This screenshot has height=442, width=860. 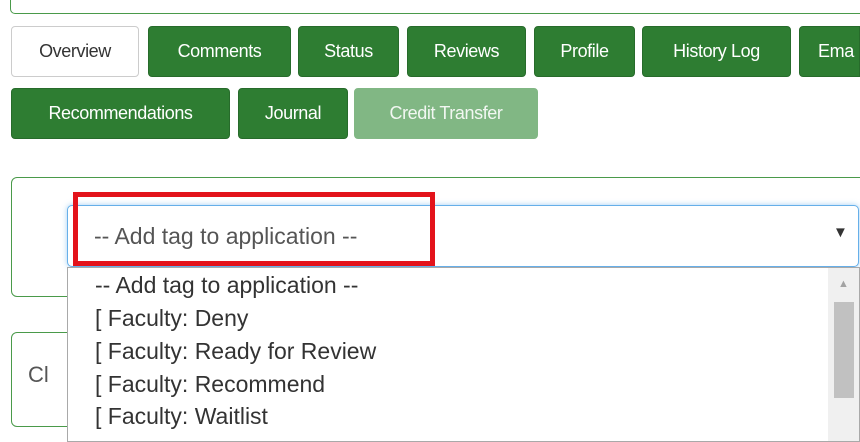 I want to click on dropdown-option: [ Faculty: Deny, so click(x=171, y=318).